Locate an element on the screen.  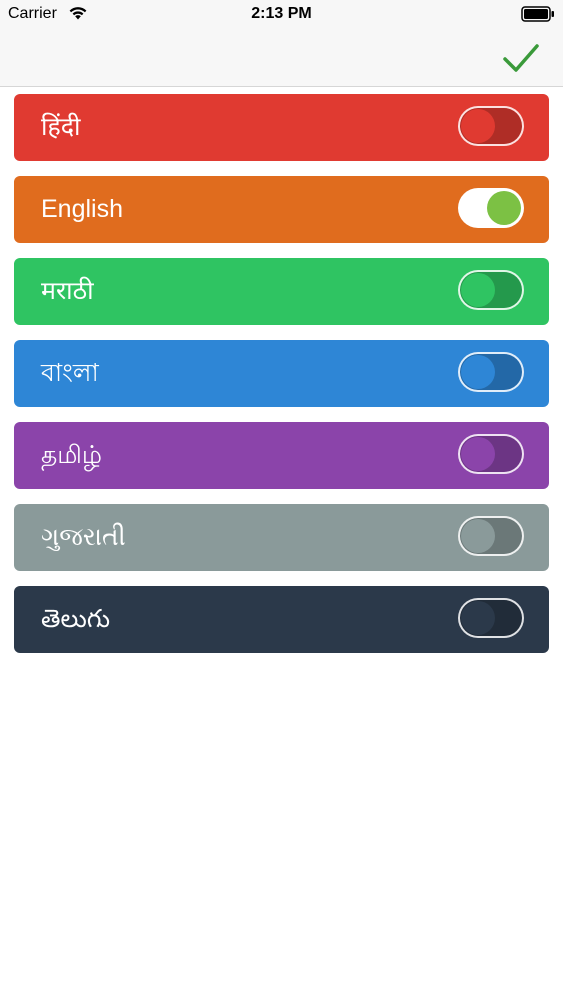
language-label: தமிழ் is located at coordinates (72, 455).